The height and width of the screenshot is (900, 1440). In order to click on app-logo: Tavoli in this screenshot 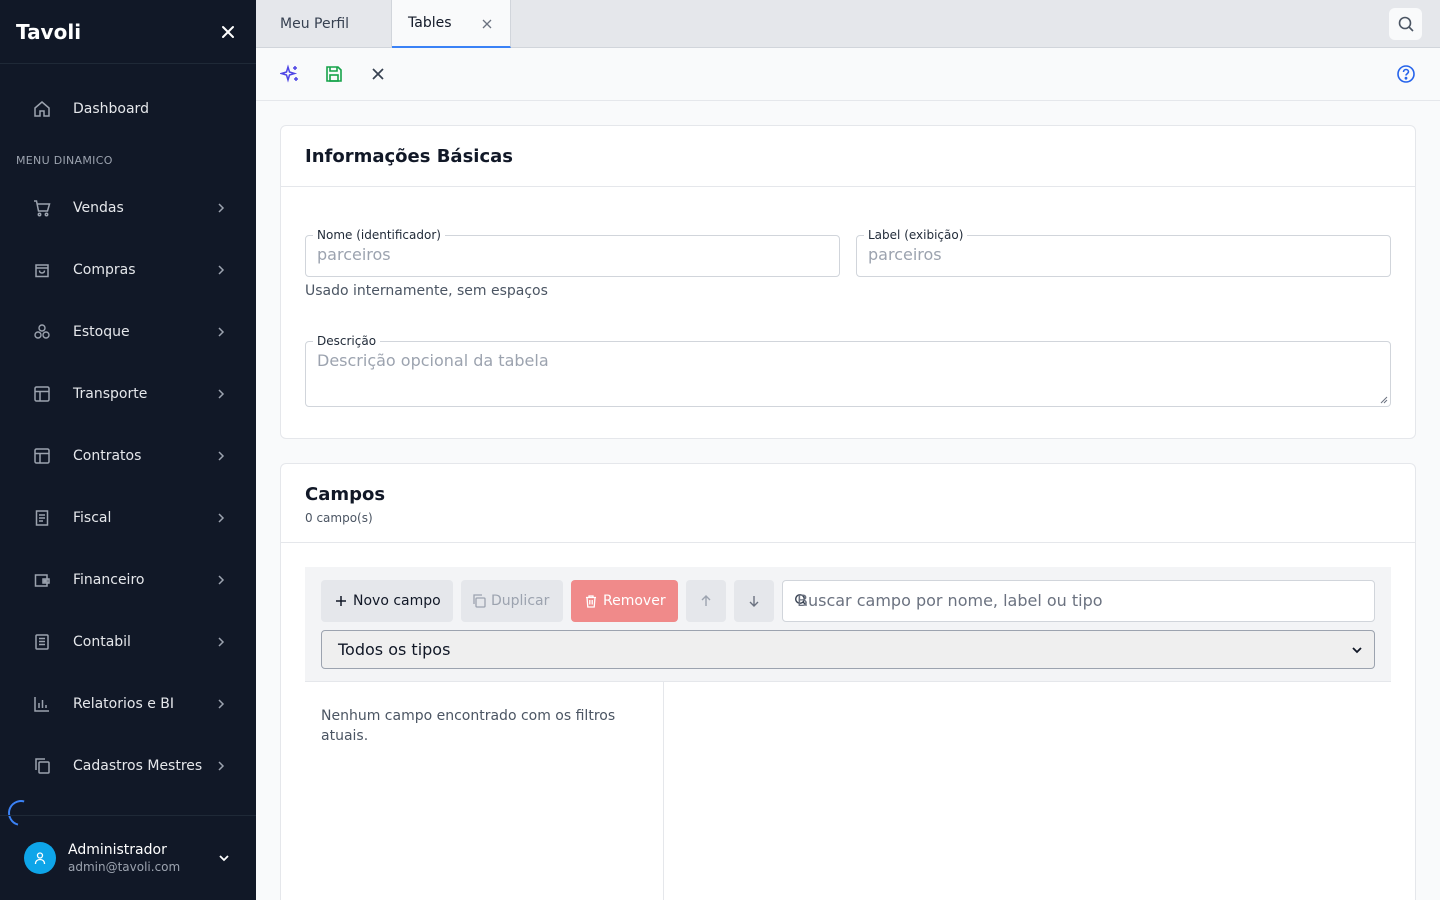, I will do `click(49, 31)`.